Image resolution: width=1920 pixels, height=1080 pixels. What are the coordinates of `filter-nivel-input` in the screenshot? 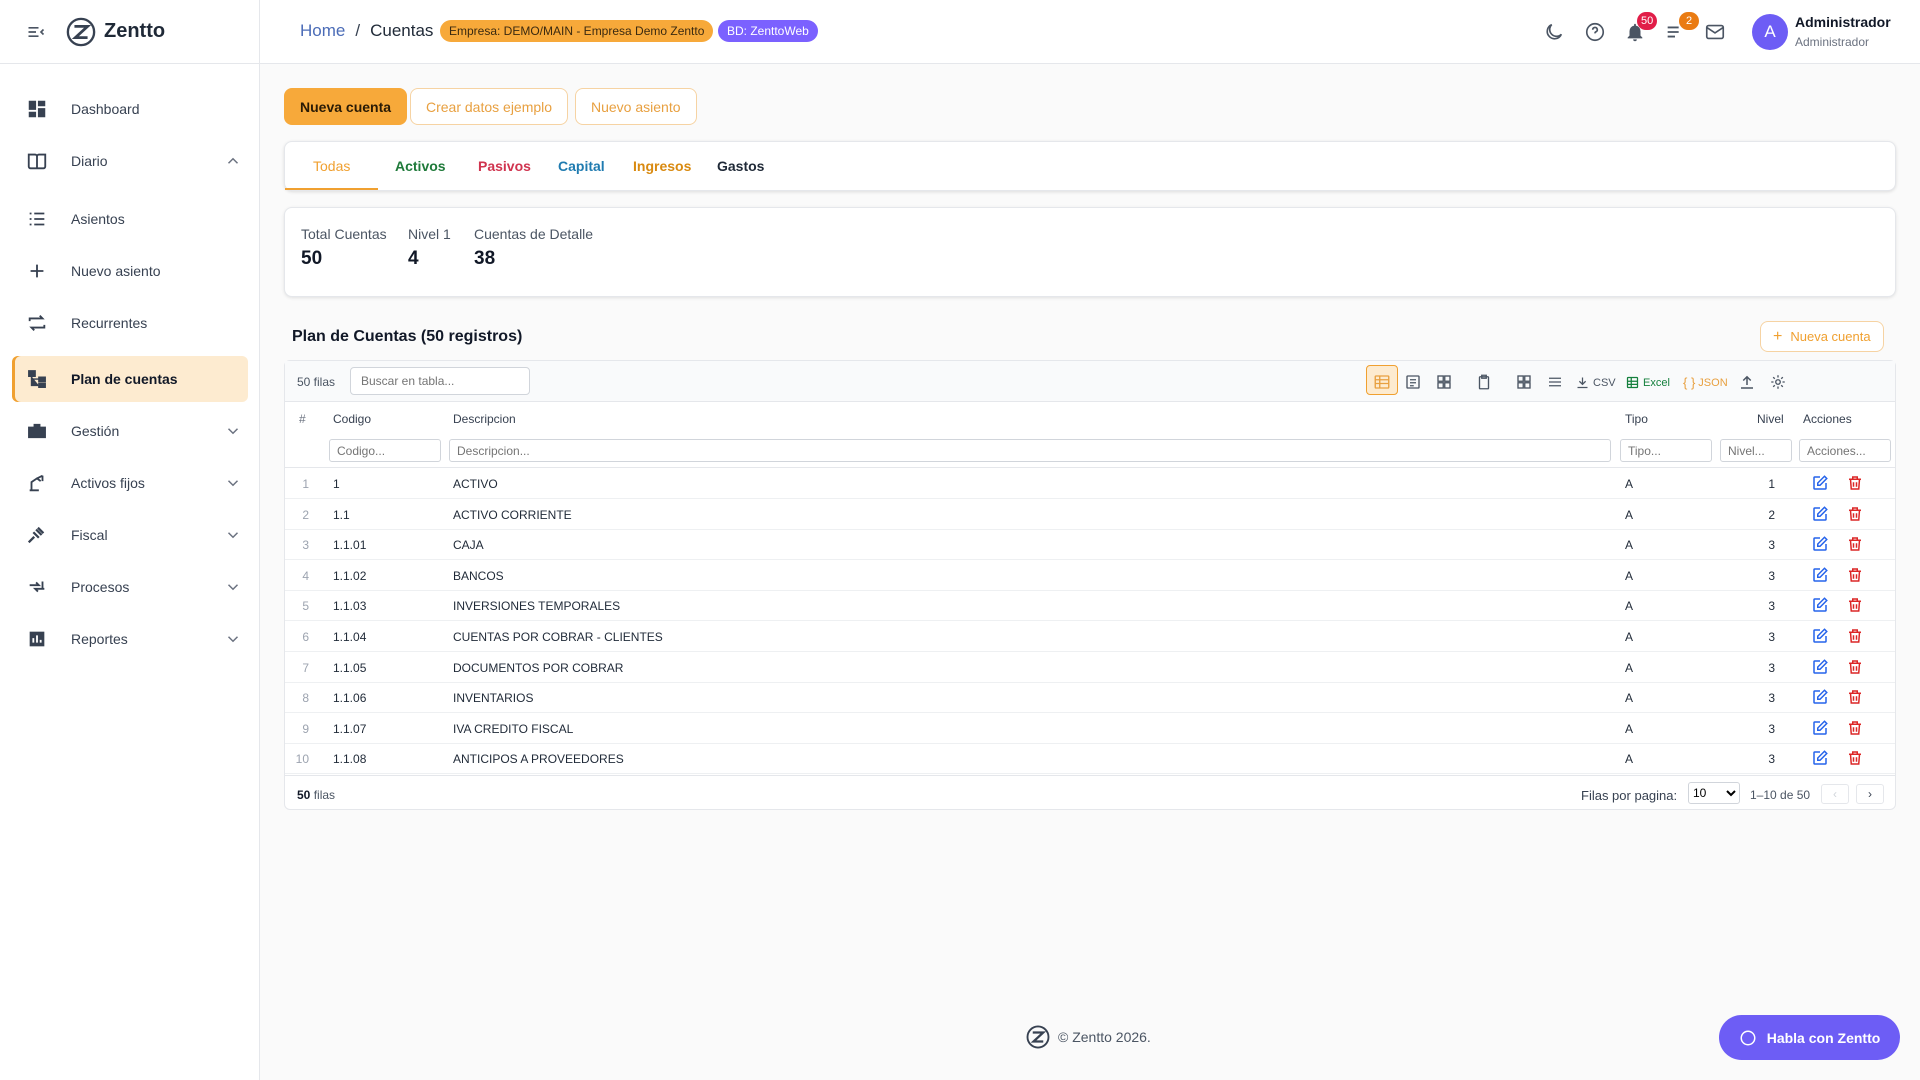 It's located at (1756, 450).